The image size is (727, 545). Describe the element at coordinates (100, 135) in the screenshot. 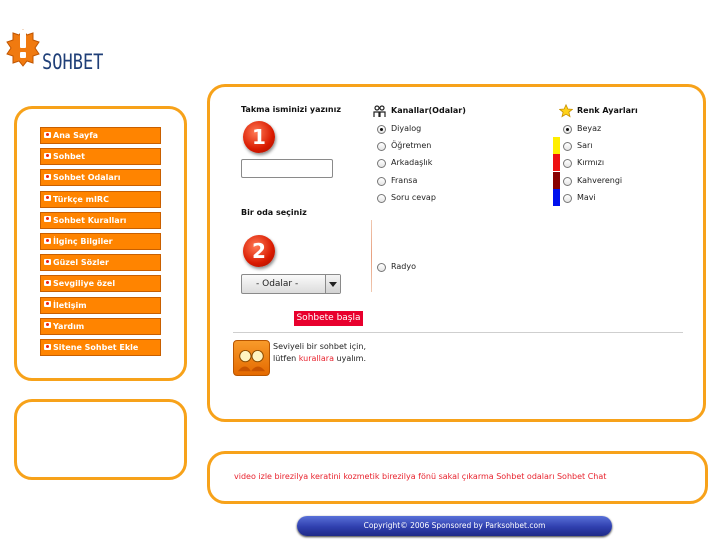

I see `nav-item: Ana Sayfa` at that location.